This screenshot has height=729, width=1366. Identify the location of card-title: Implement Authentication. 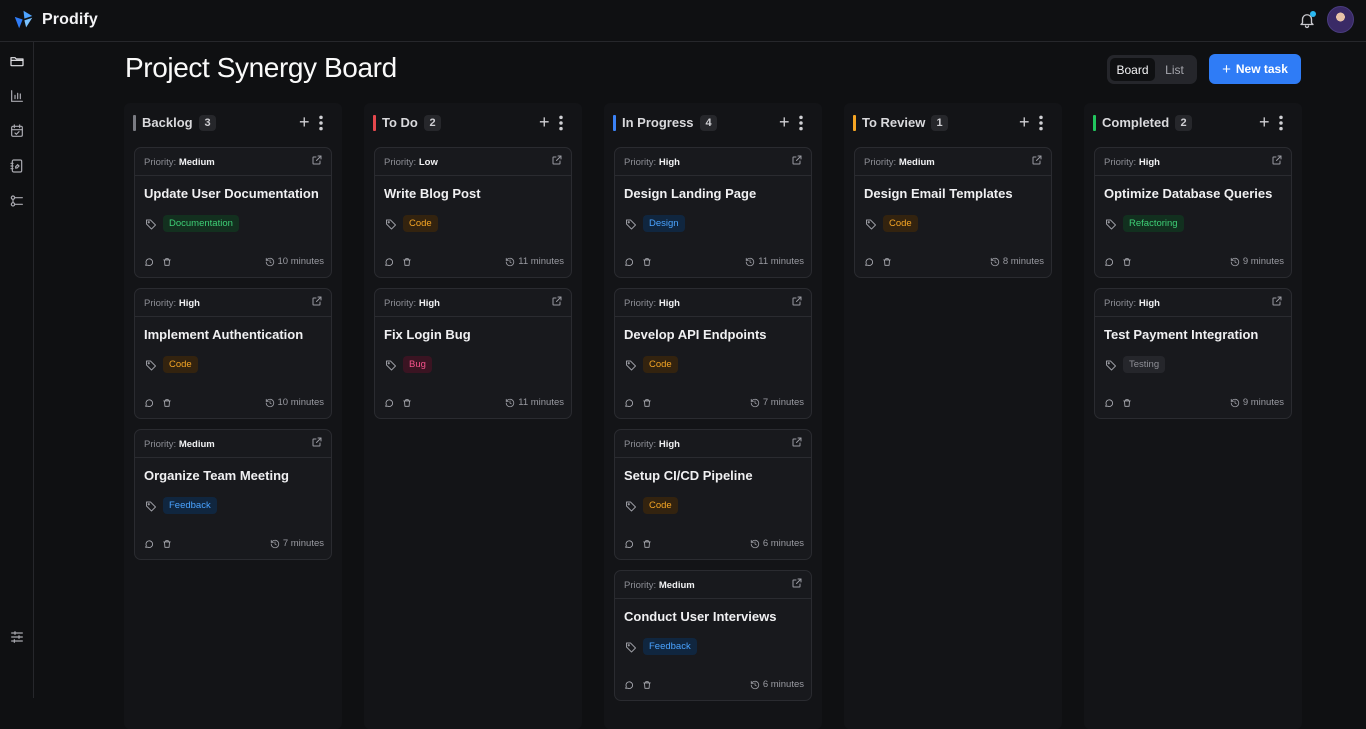
(224, 334).